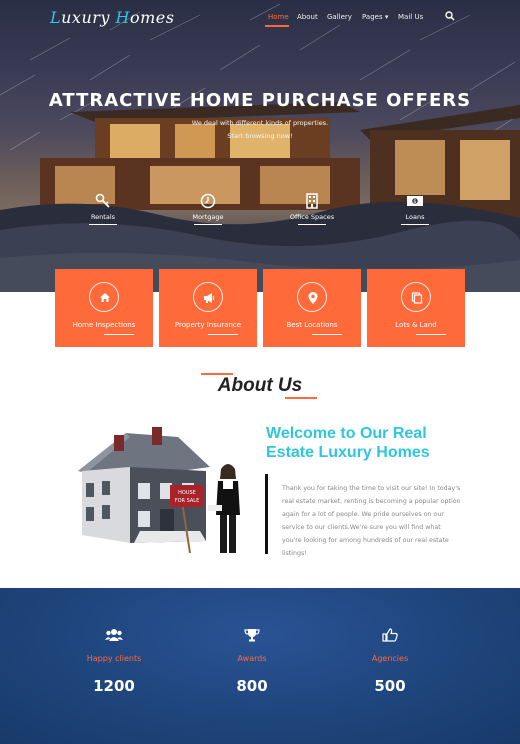  Describe the element at coordinates (450, 16) in the screenshot. I see `search-icon` at that location.